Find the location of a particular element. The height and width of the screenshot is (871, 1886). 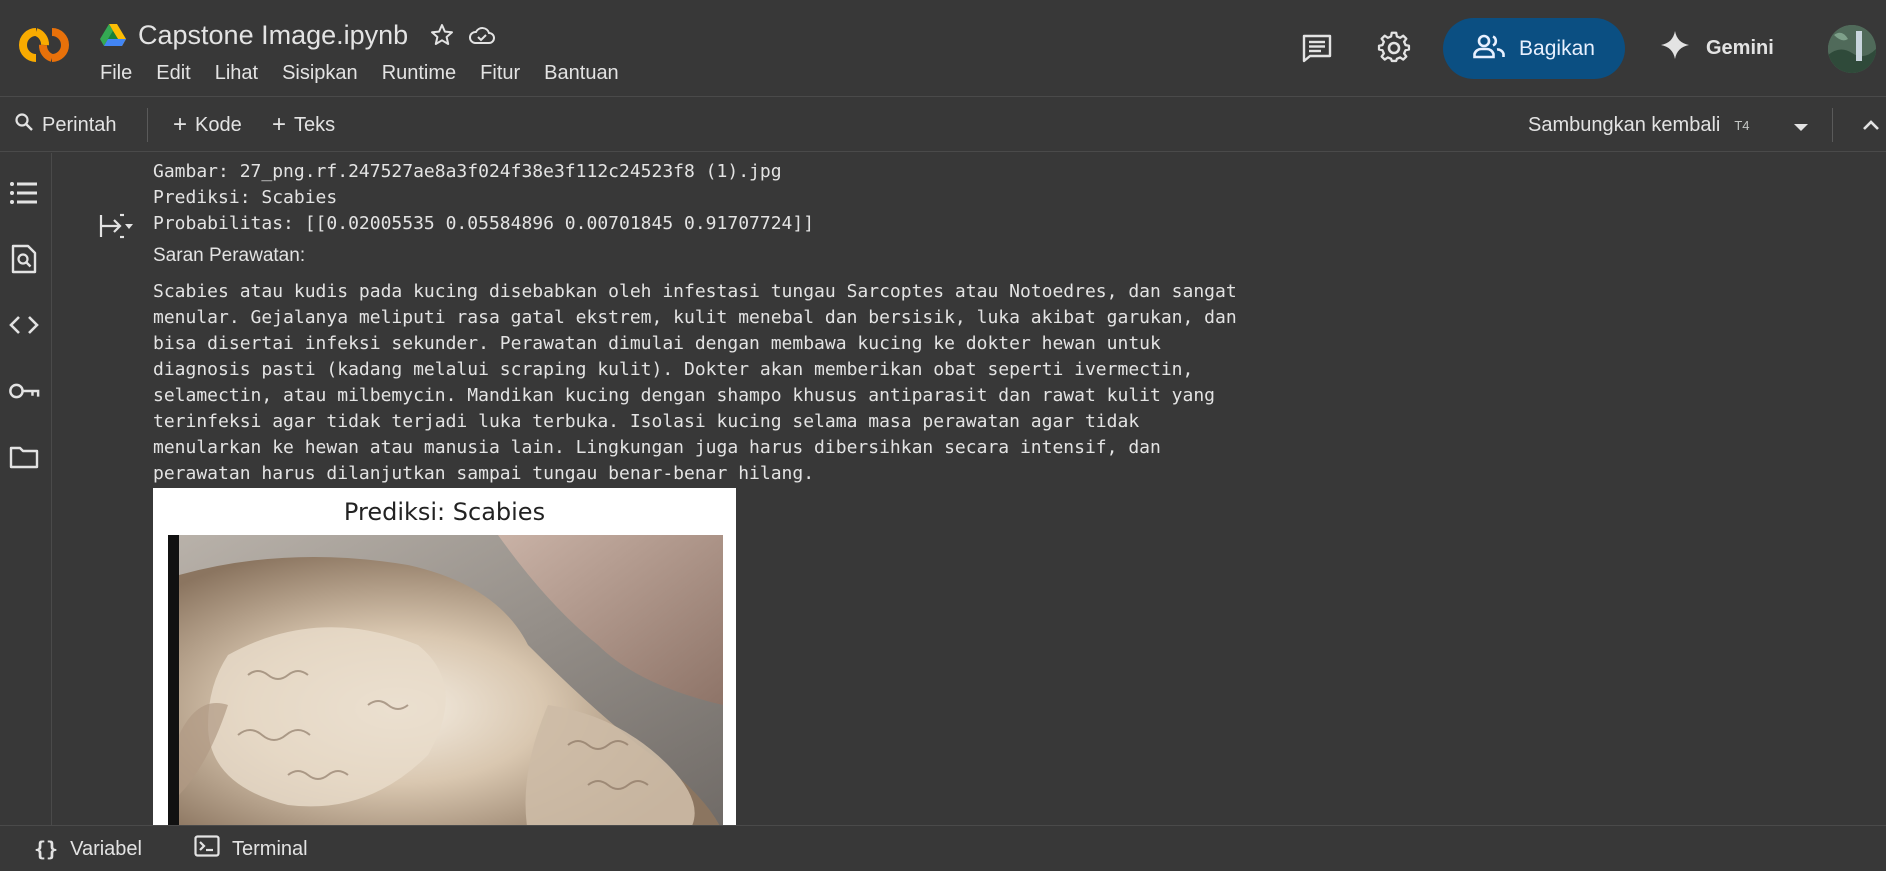

notebook-title: Capstone Image.ipynb is located at coordinates (273, 35).